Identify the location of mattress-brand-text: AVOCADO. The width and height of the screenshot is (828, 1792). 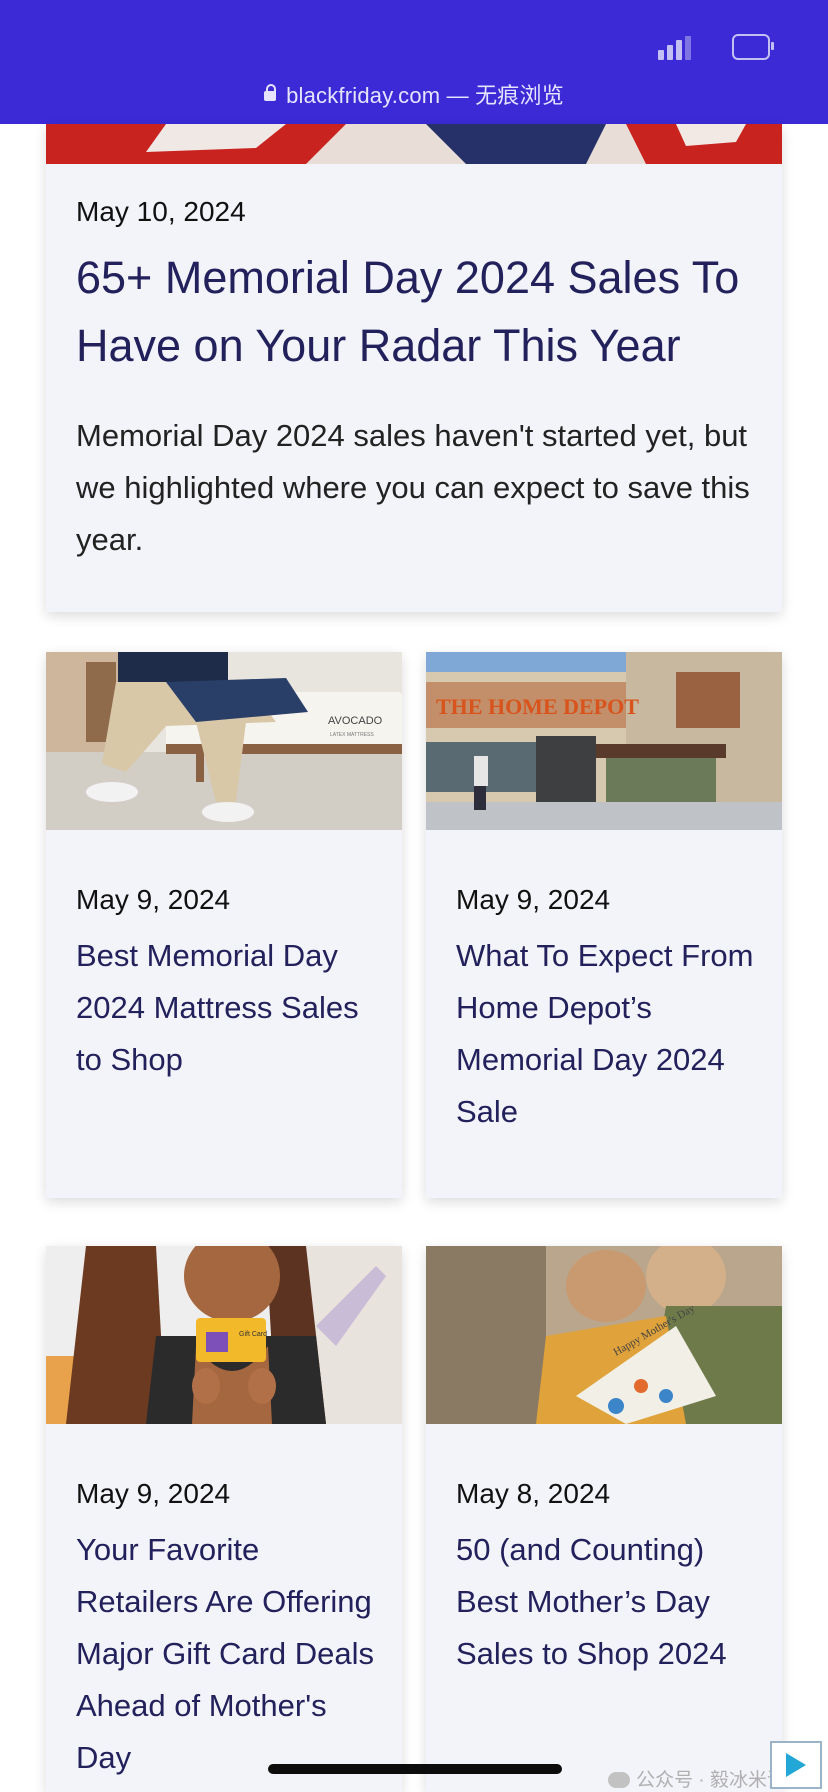
(355, 721).